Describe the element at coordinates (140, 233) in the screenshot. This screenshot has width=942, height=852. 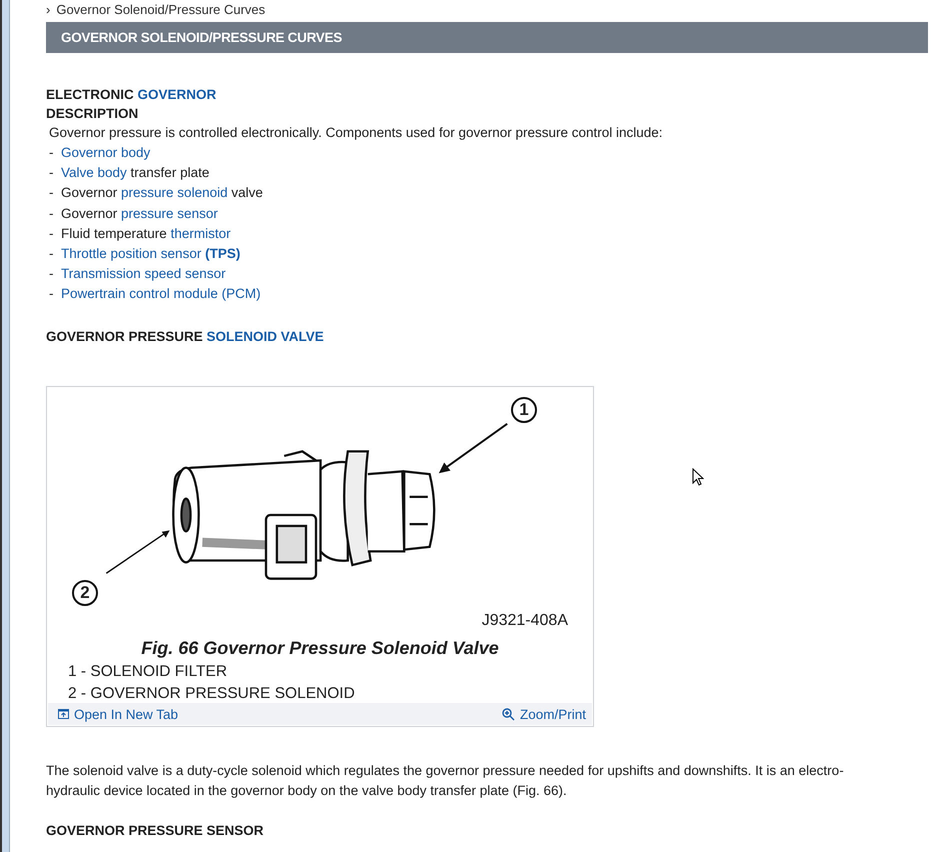
I see `component-item: - Fluid temperature thermistor` at that location.